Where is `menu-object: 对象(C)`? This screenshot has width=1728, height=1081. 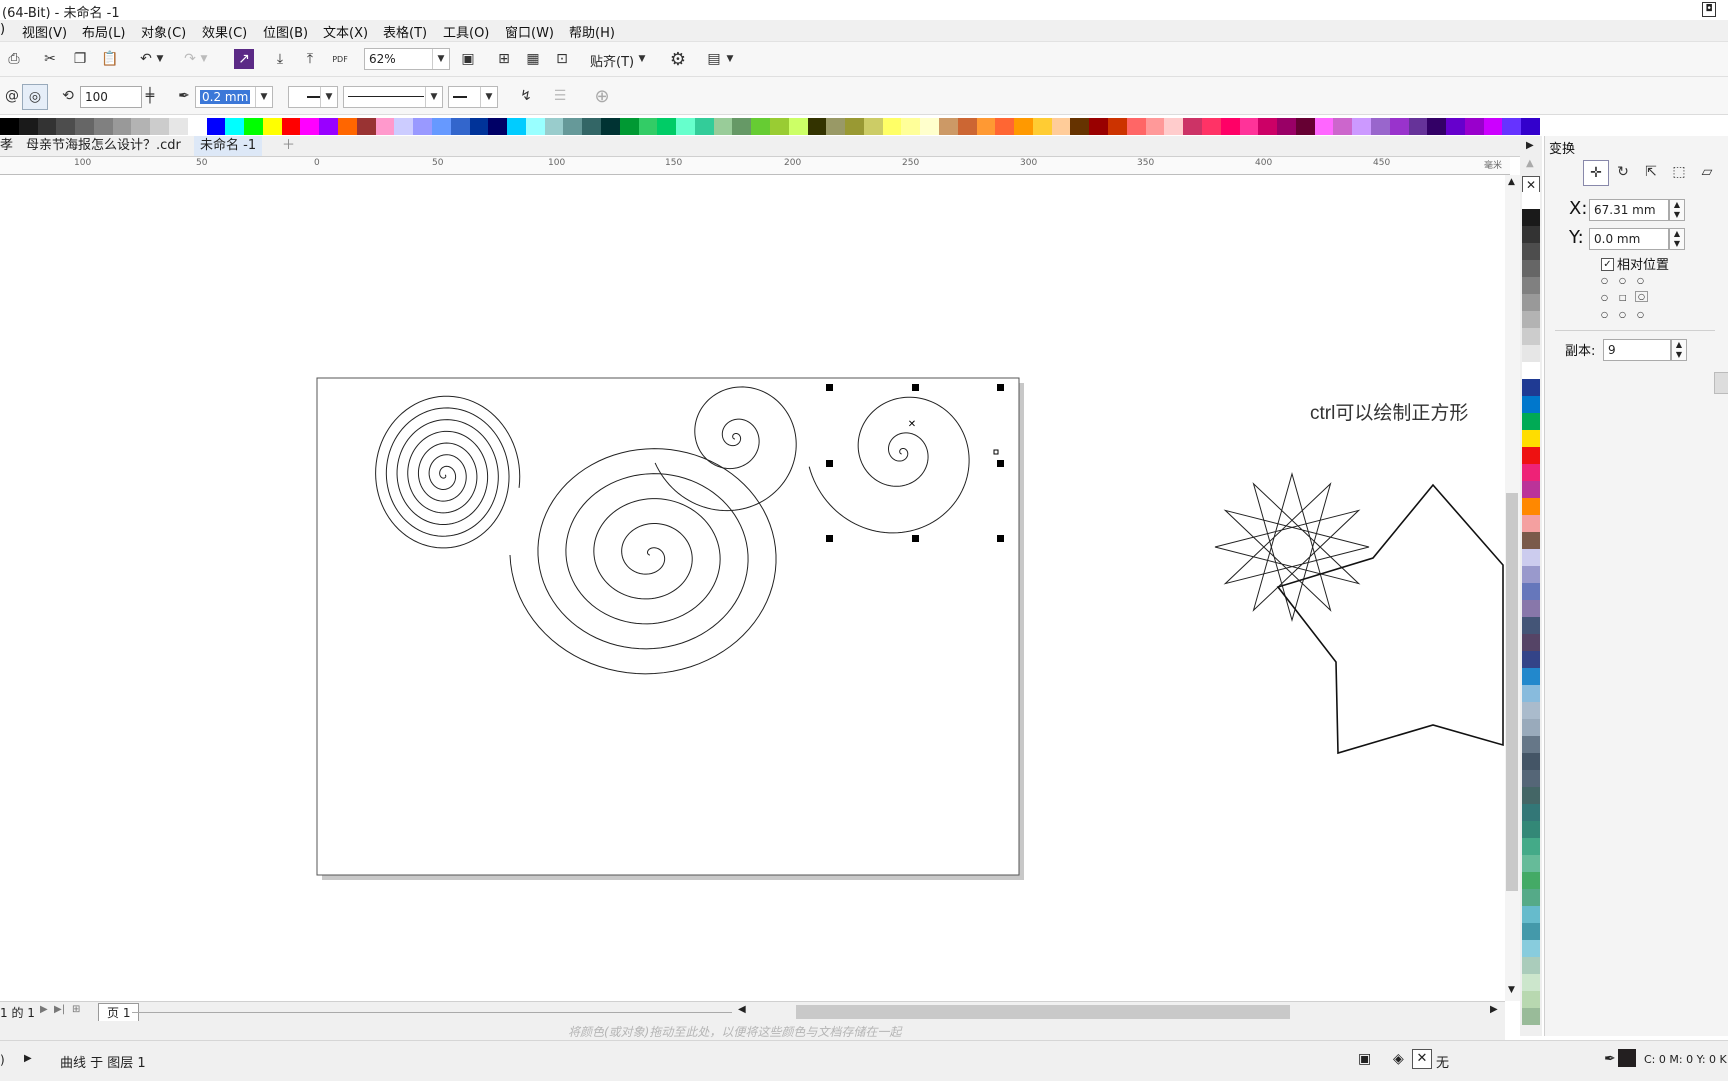 menu-object: 对象(C) is located at coordinates (163, 31).